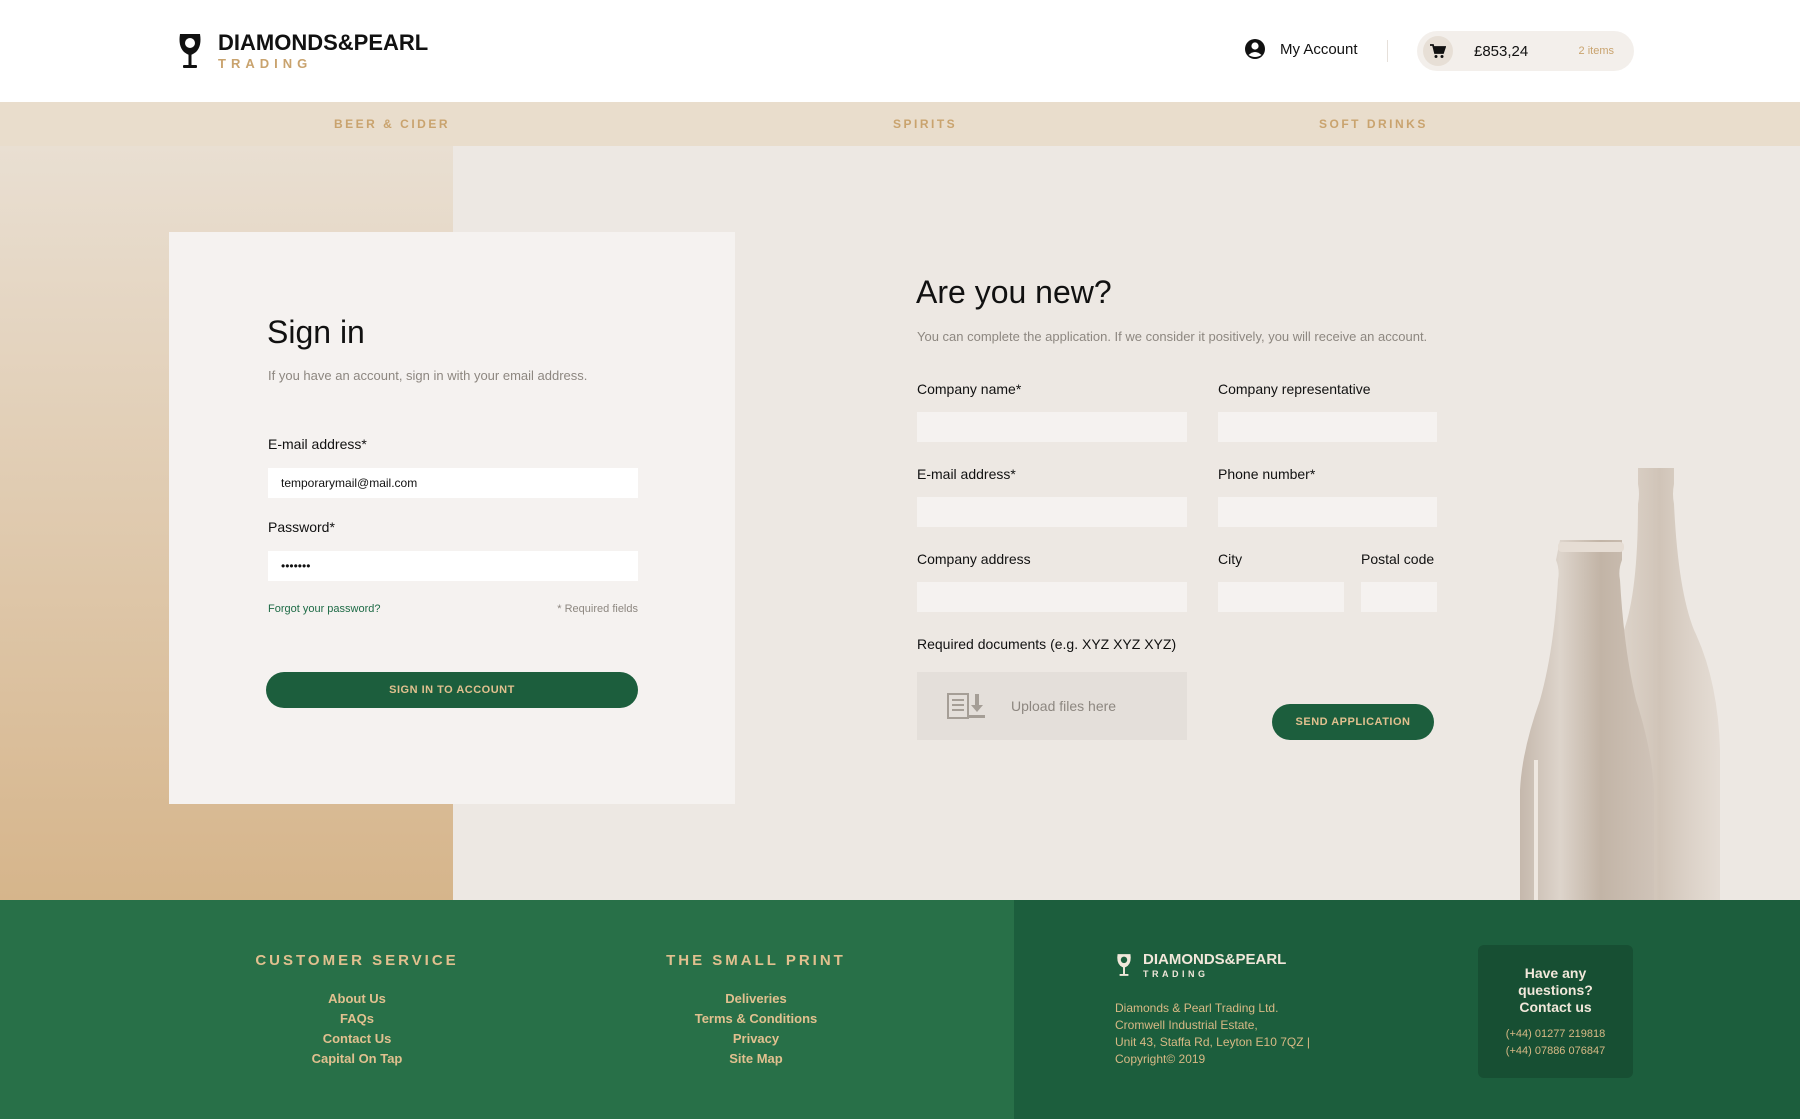 The image size is (1800, 1119). What do you see at coordinates (357, 1039) in the screenshot?
I see `footer-link-contact-us: Contact Us` at bounding box center [357, 1039].